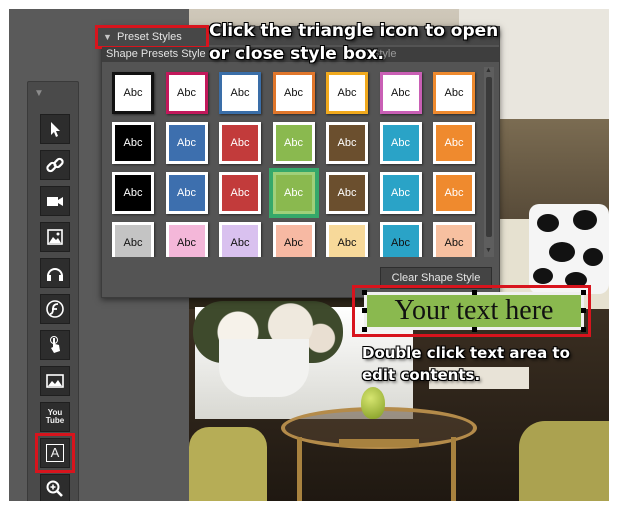  I want to click on select-tool-button, so click(55, 129).